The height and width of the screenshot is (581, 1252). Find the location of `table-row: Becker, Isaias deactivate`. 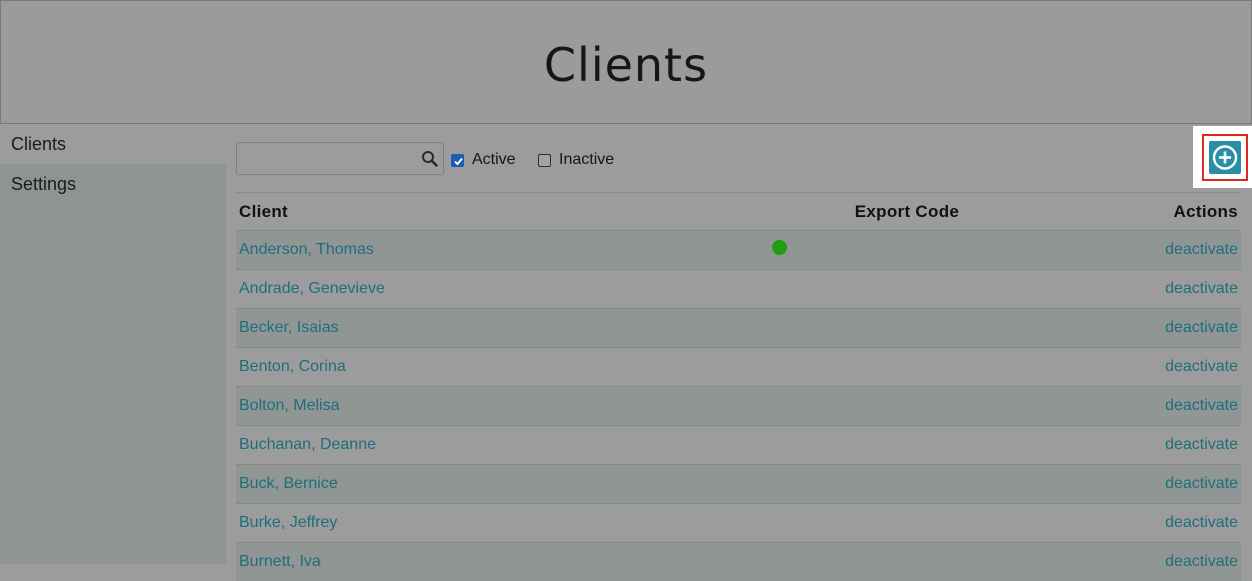

table-row: Becker, Isaias deactivate is located at coordinates (738, 328).